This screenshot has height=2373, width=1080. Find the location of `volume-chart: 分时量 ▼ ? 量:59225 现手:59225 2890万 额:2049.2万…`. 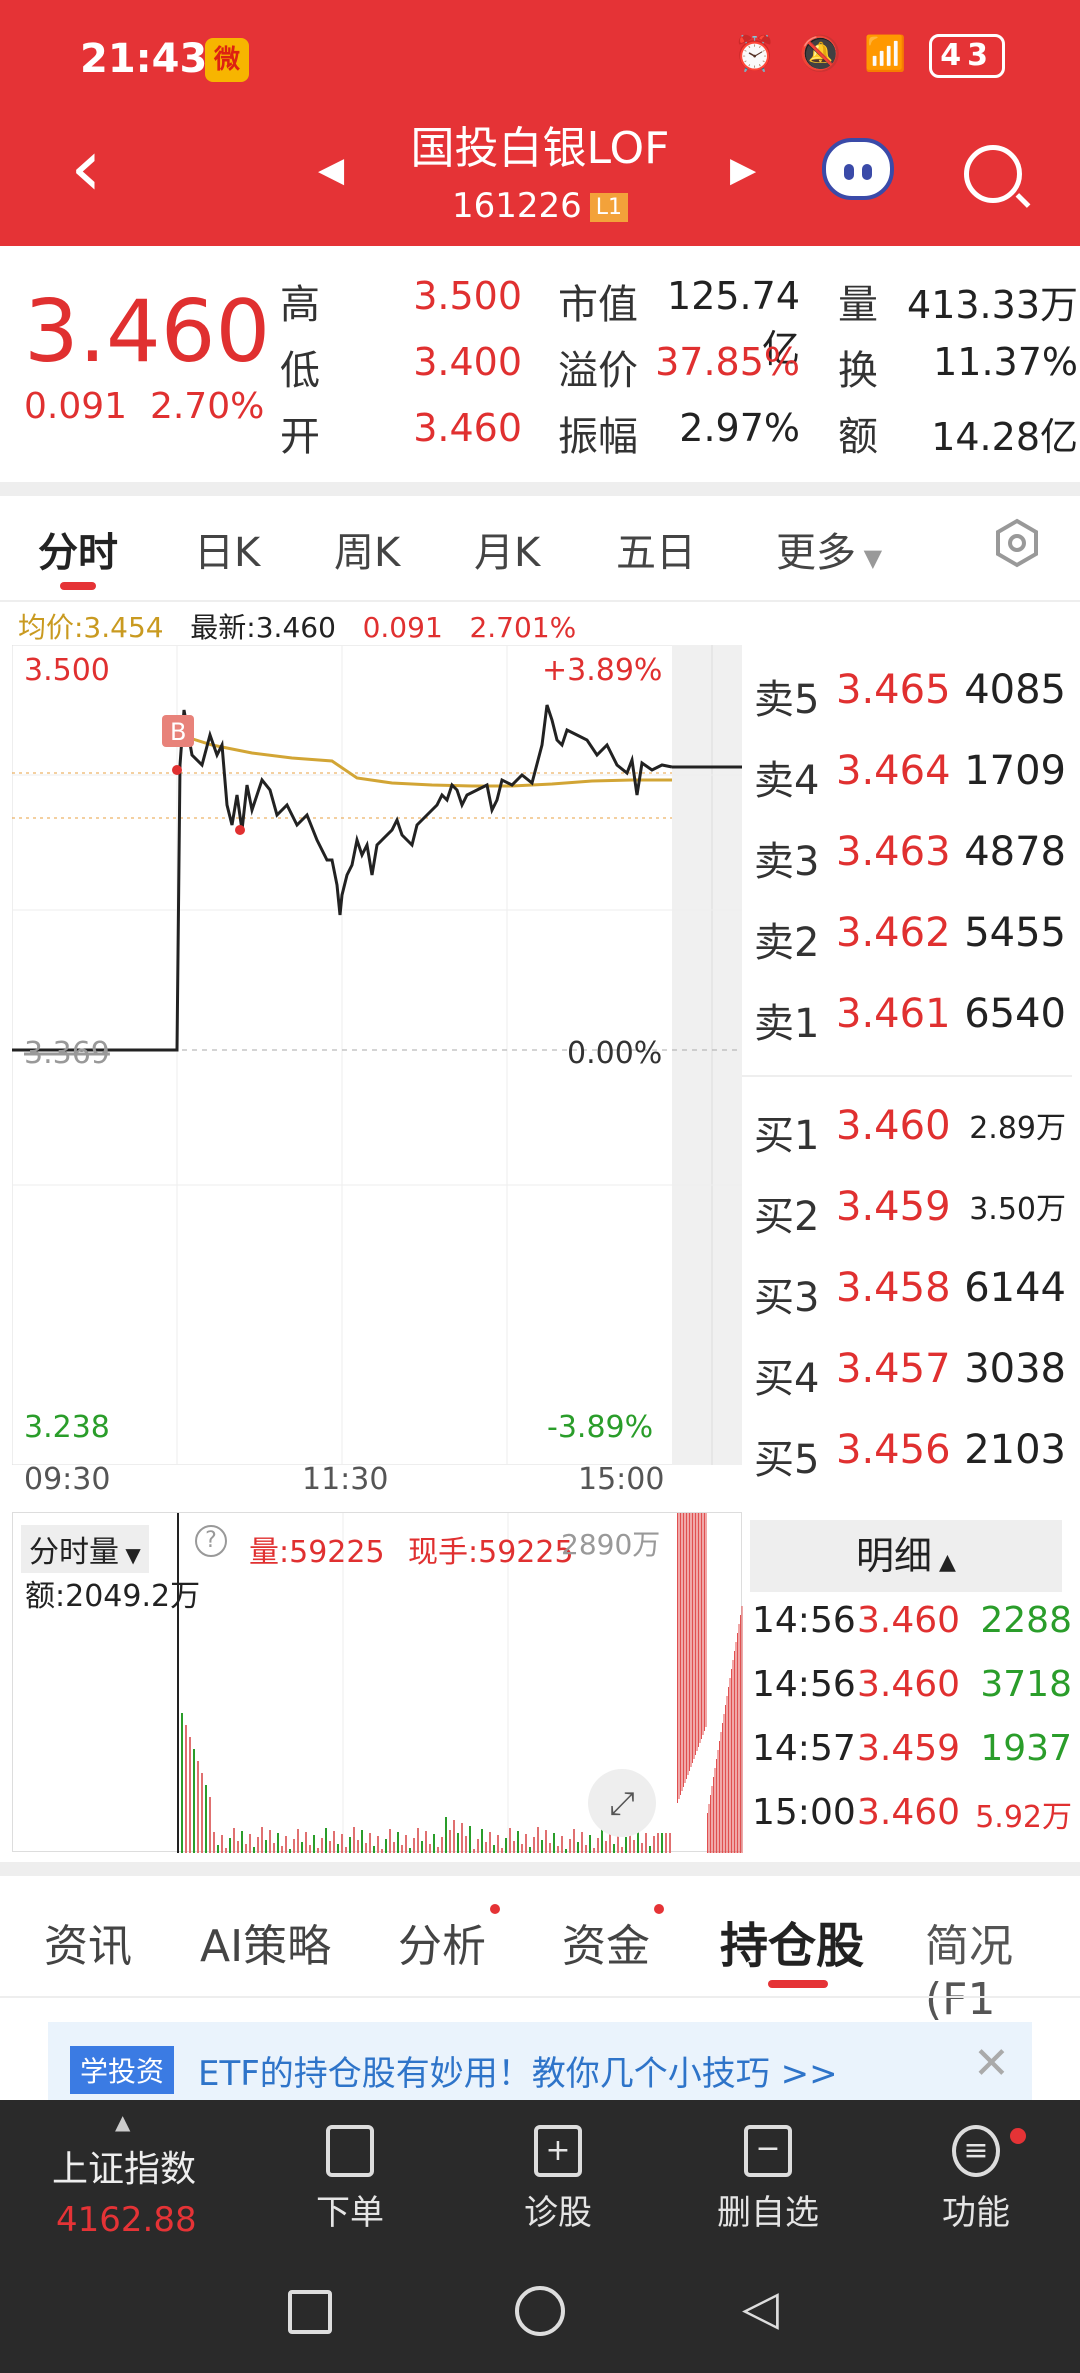

volume-chart: 分时量 ▼ ? 量:59225 现手:59225 2890万 额:2049.2万… is located at coordinates (378, 1682).